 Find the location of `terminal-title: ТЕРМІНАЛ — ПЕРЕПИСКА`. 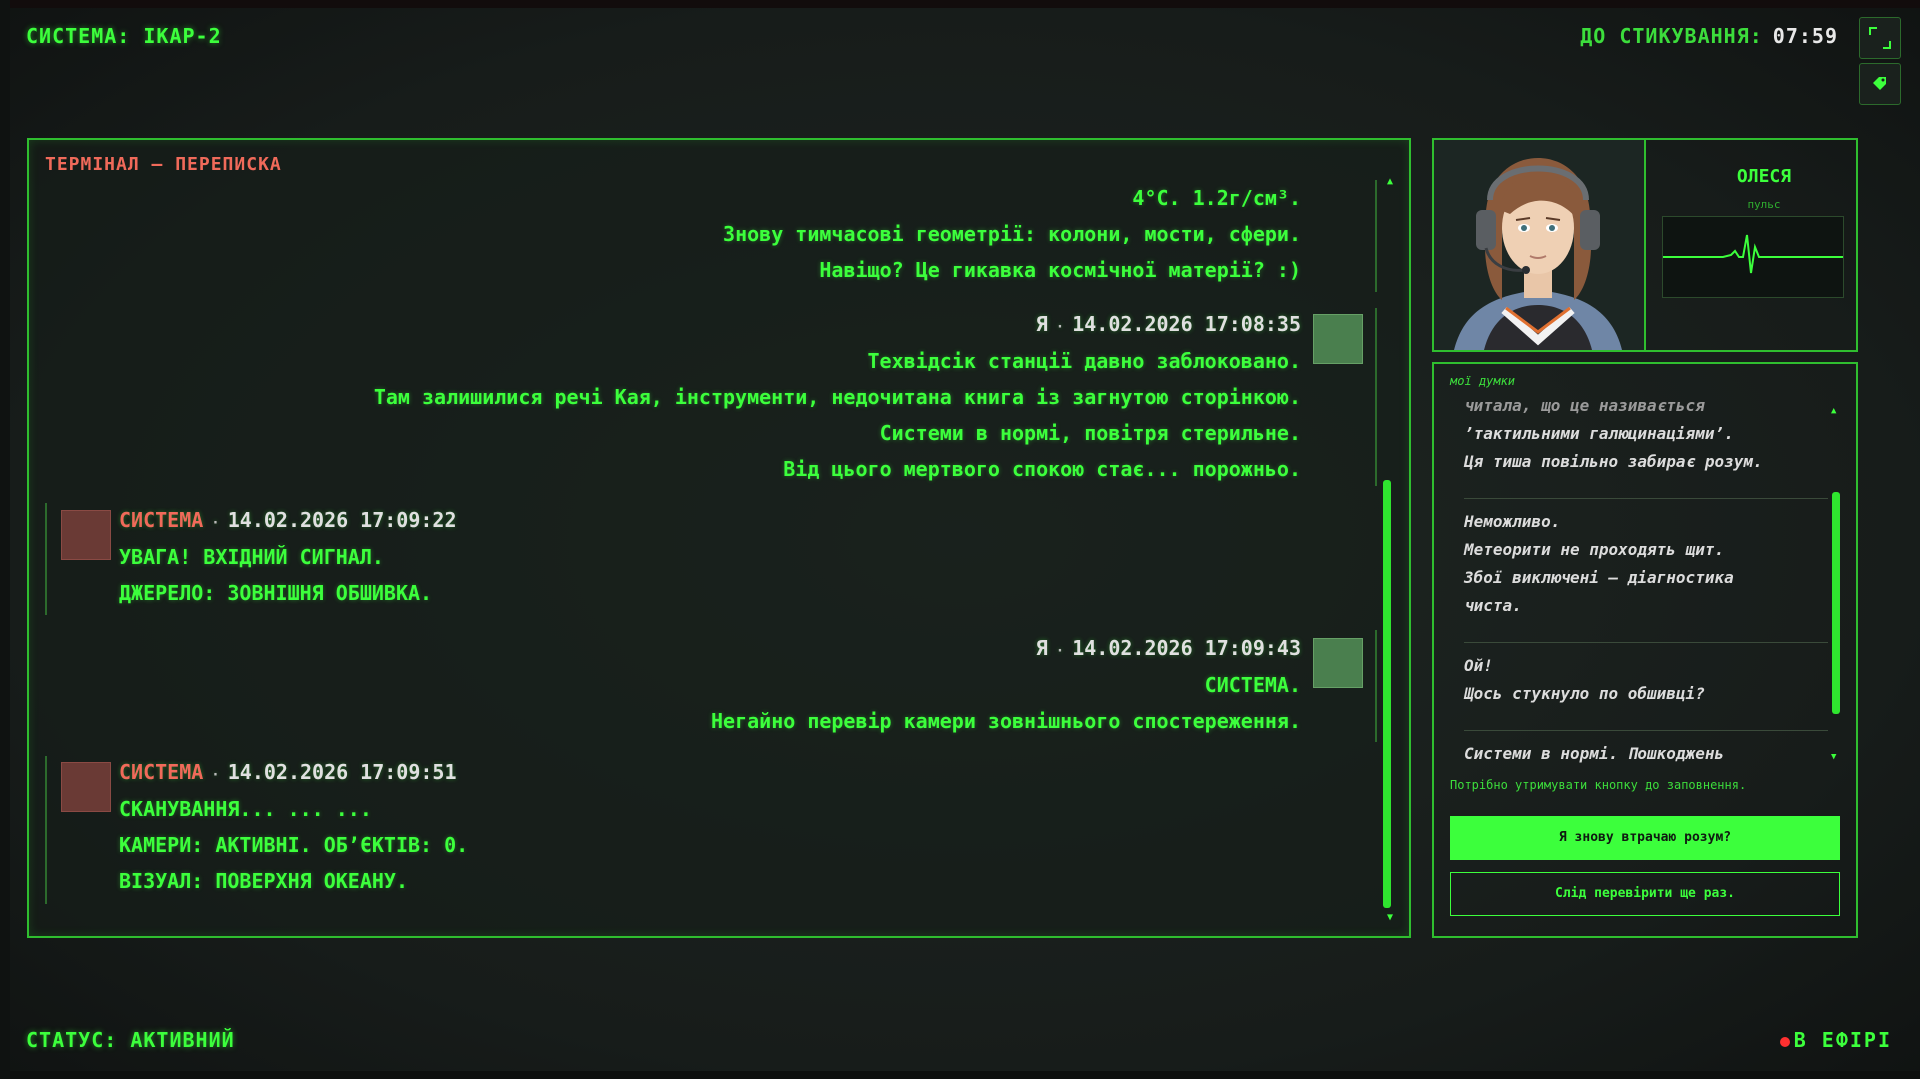

terminal-title: ТЕРМІНАЛ — ПЕРЕПИСКА is located at coordinates (163, 164).